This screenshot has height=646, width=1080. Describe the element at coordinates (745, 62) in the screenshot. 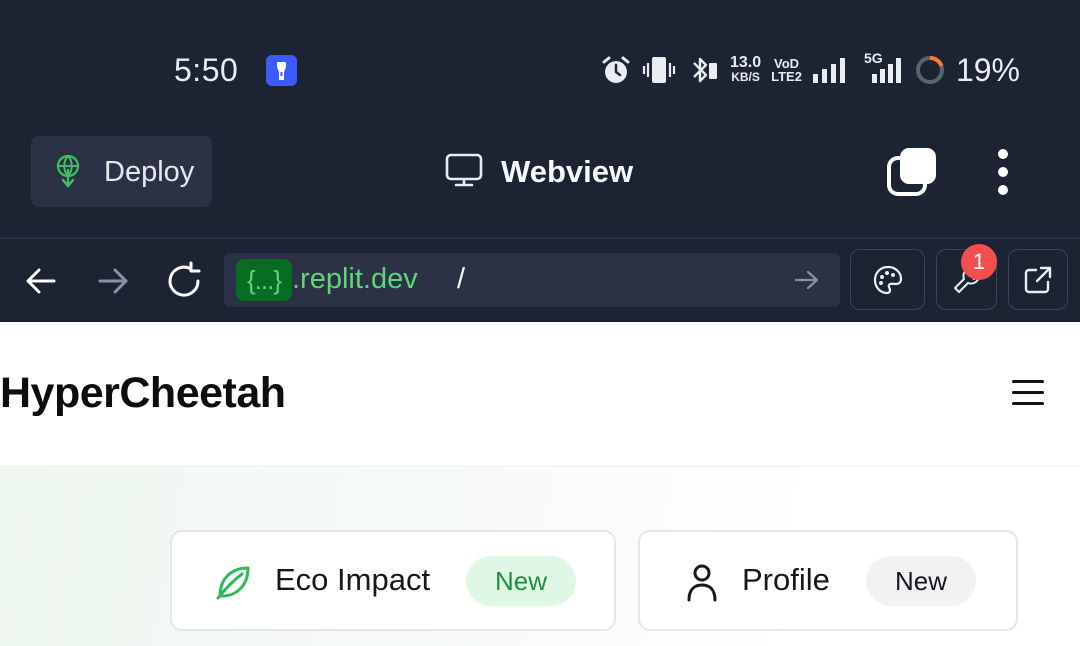

I see `net-speed-value: 13.0` at that location.